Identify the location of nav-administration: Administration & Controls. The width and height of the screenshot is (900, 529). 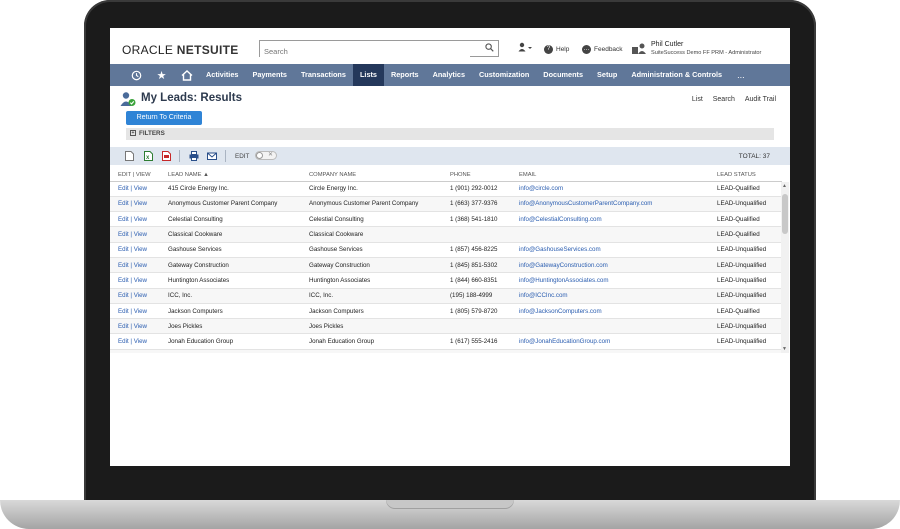
(676, 75).